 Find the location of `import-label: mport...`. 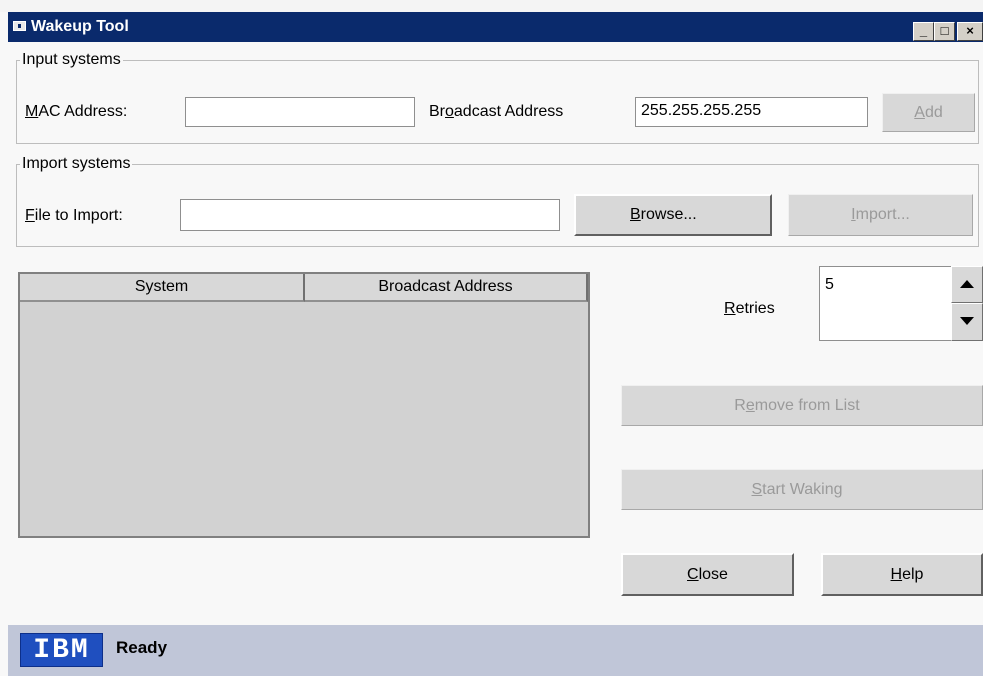

import-label: mport... is located at coordinates (882, 214).